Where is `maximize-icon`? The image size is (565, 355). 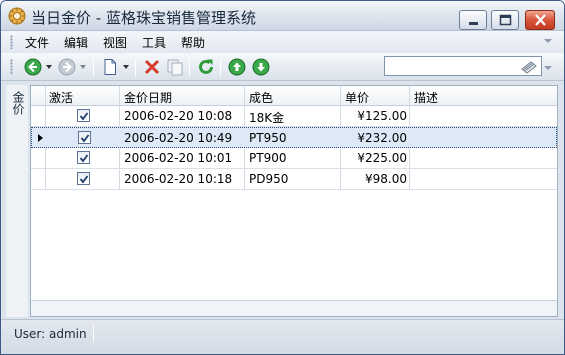 maximize-icon is located at coordinates (505, 20).